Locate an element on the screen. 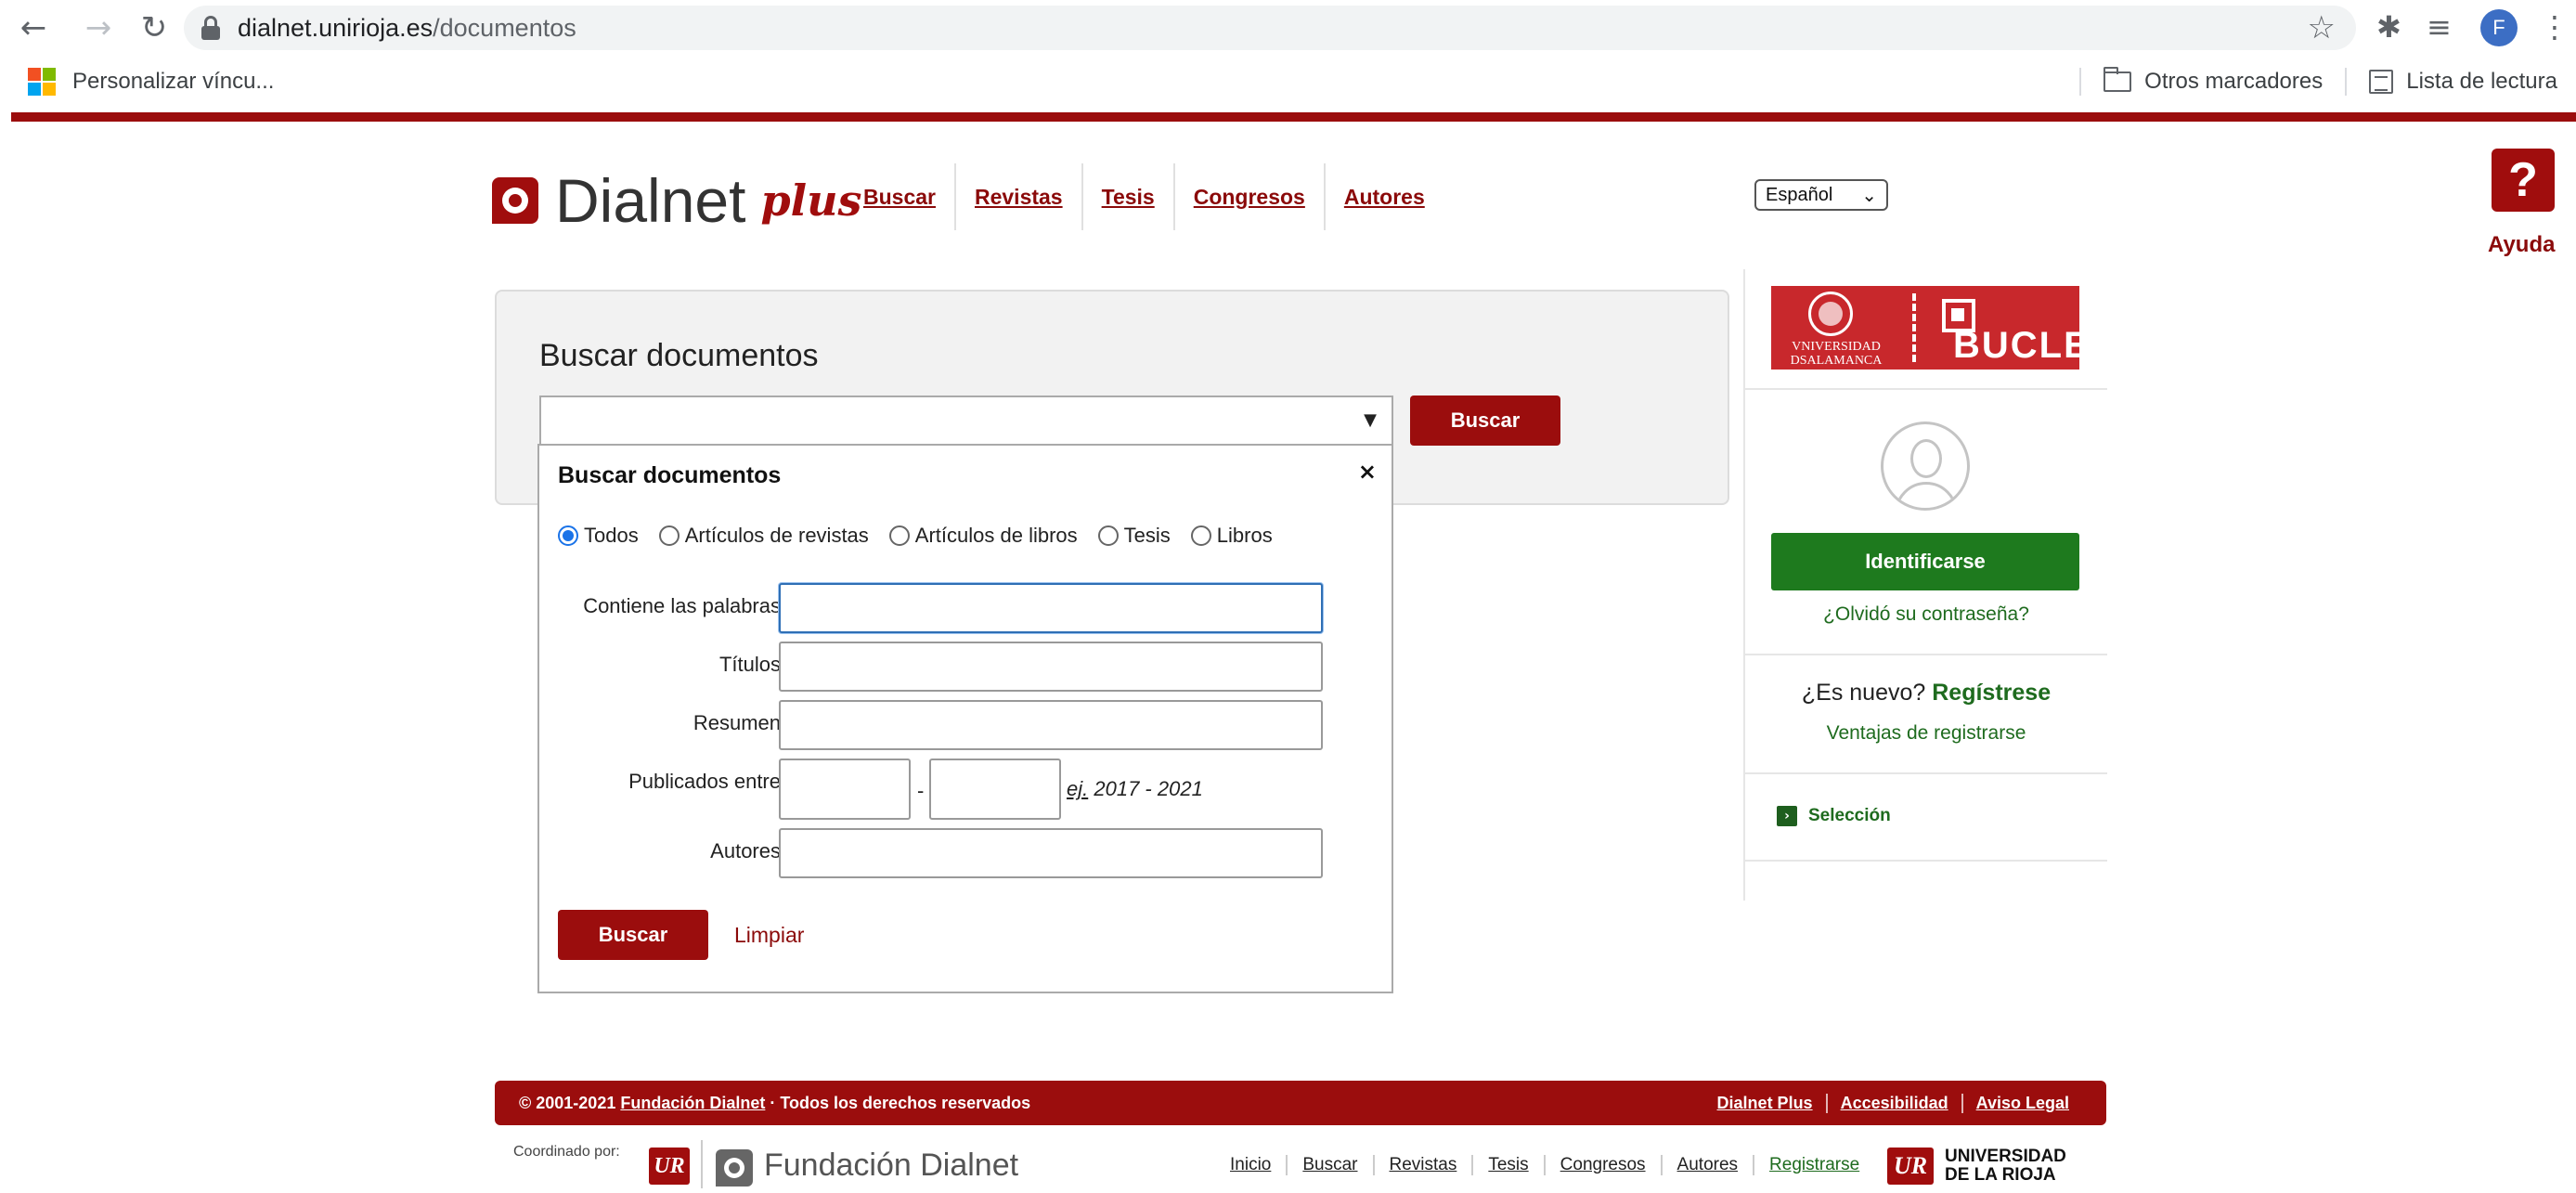  bookmark-otros-marcadores: Otros marcadores is located at coordinates (2233, 82).